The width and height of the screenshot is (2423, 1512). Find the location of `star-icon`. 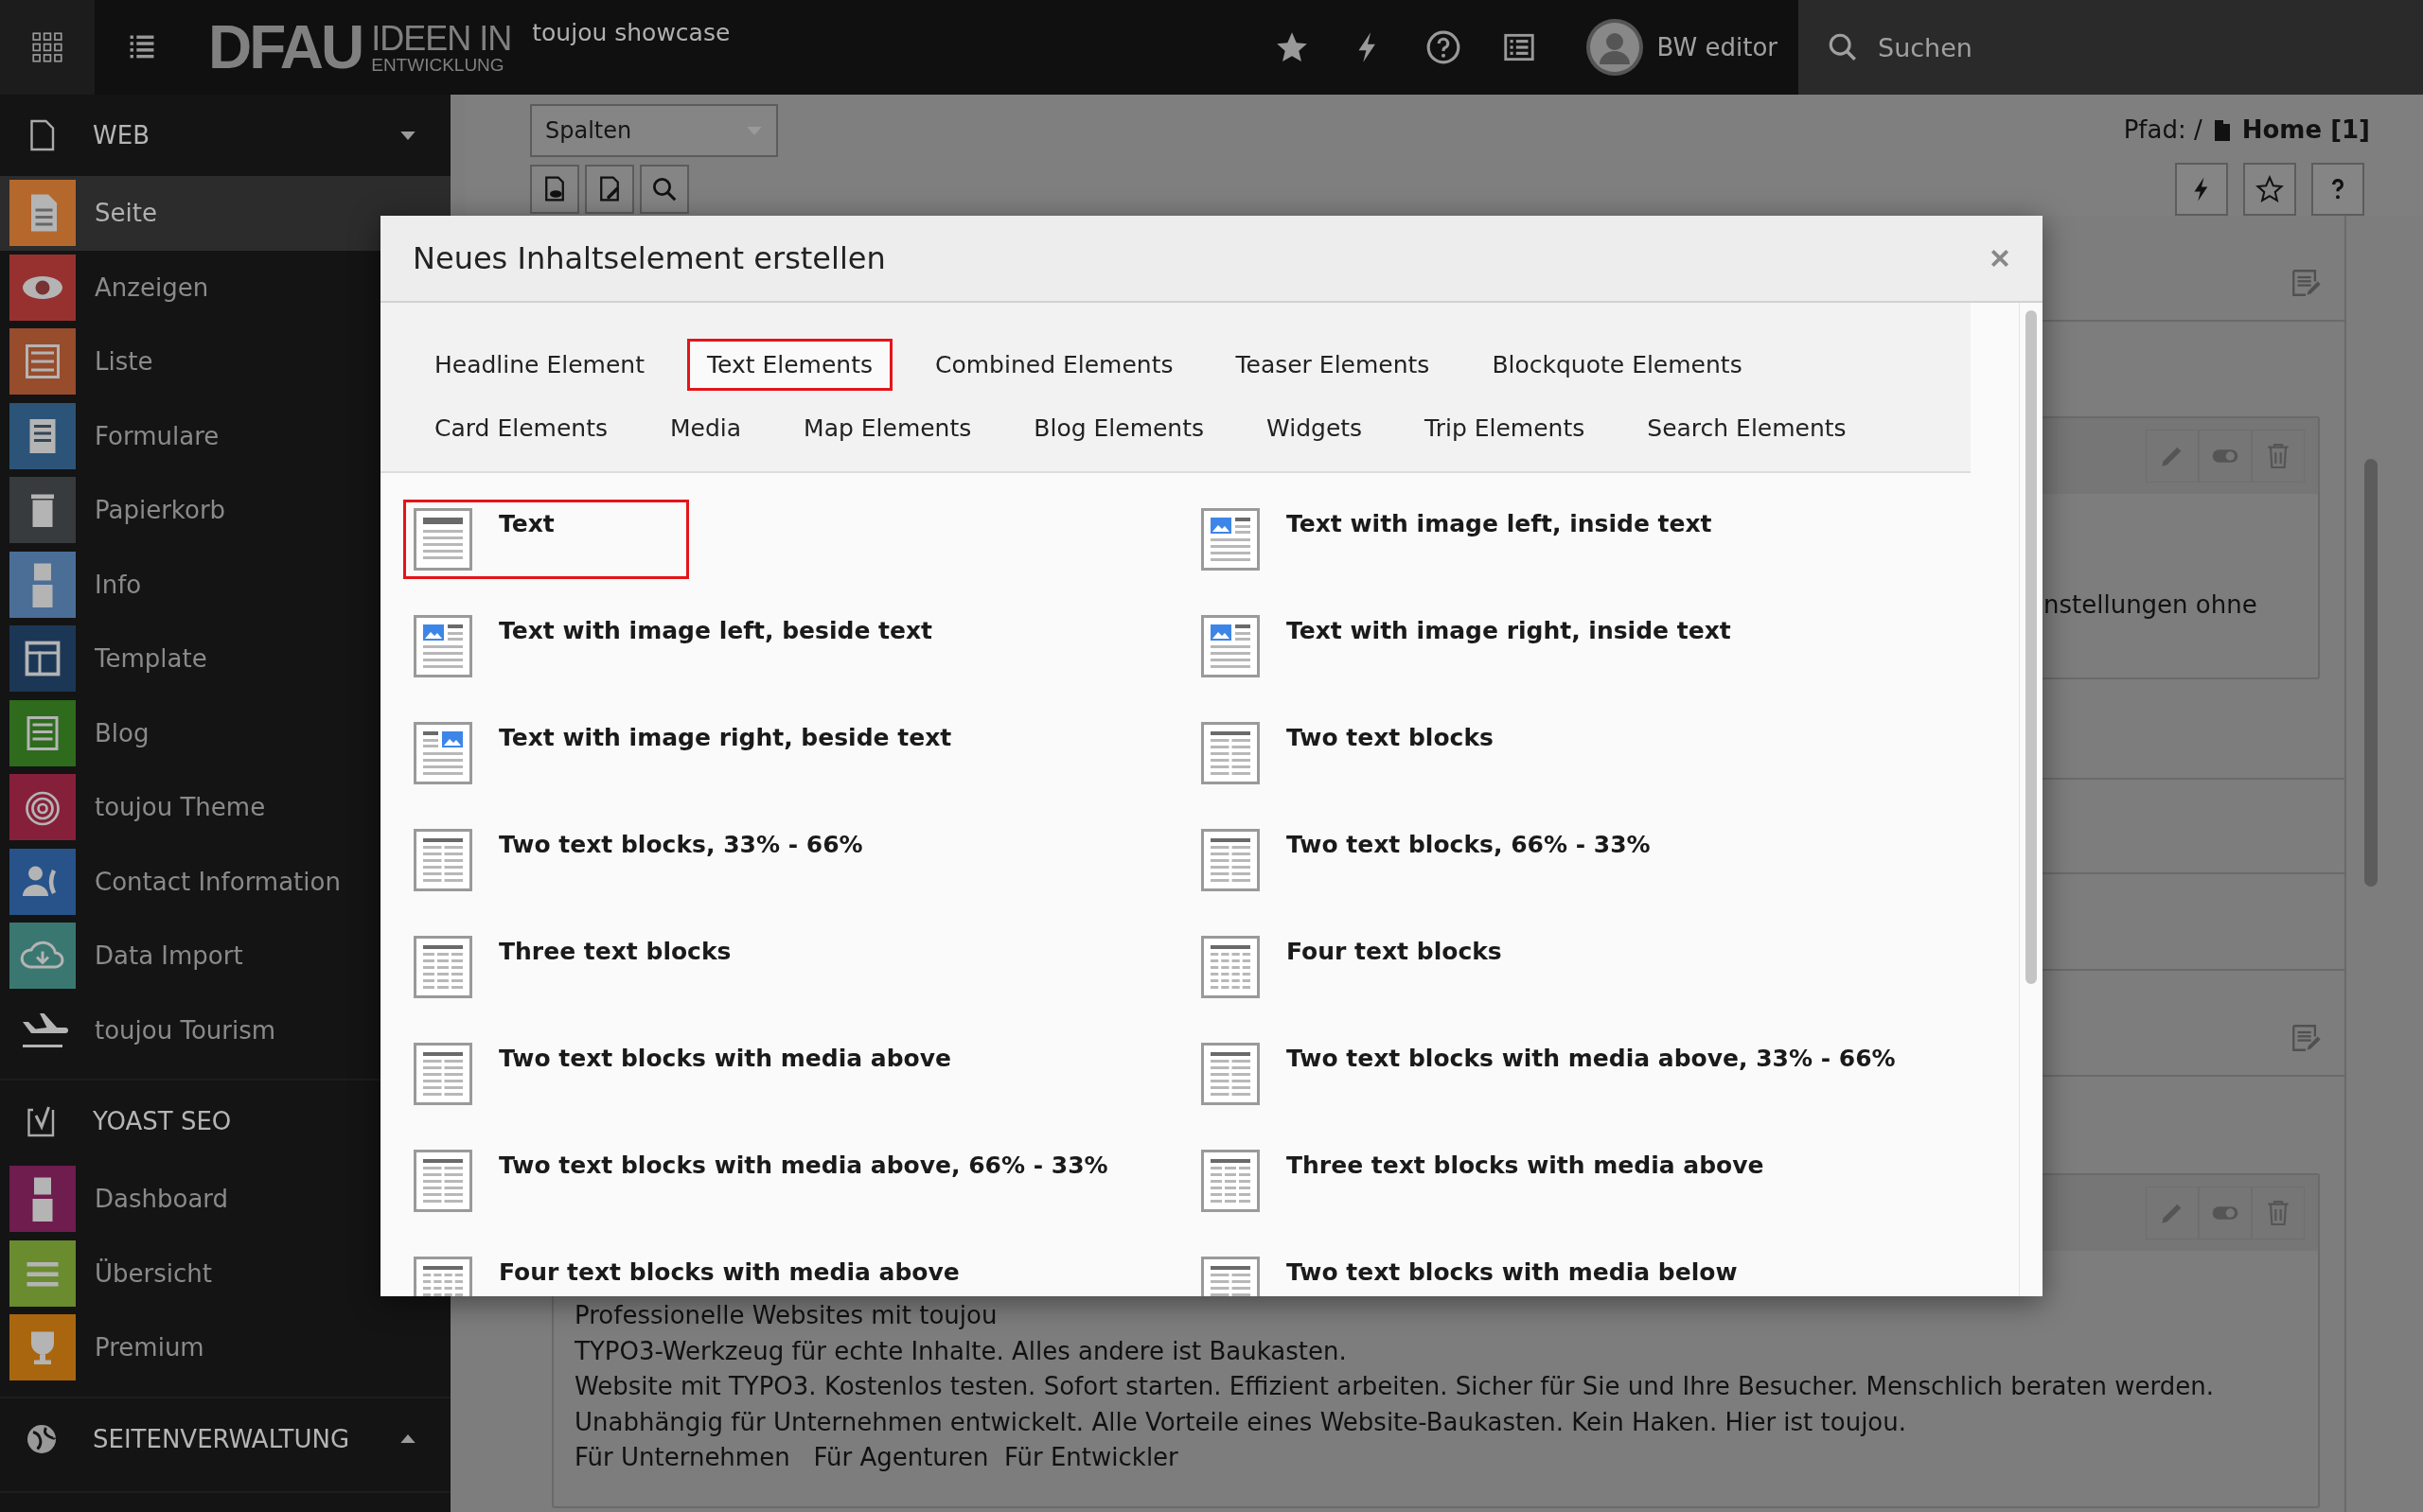

star-icon is located at coordinates (2269, 189).